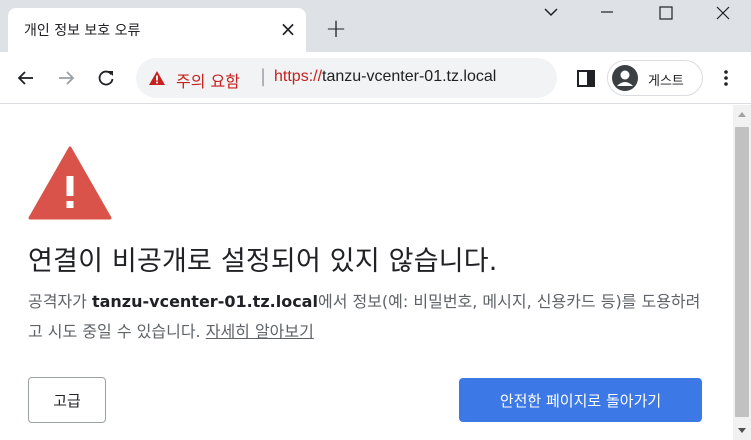 The image size is (751, 440). I want to click on side-panel-icon, so click(586, 78).